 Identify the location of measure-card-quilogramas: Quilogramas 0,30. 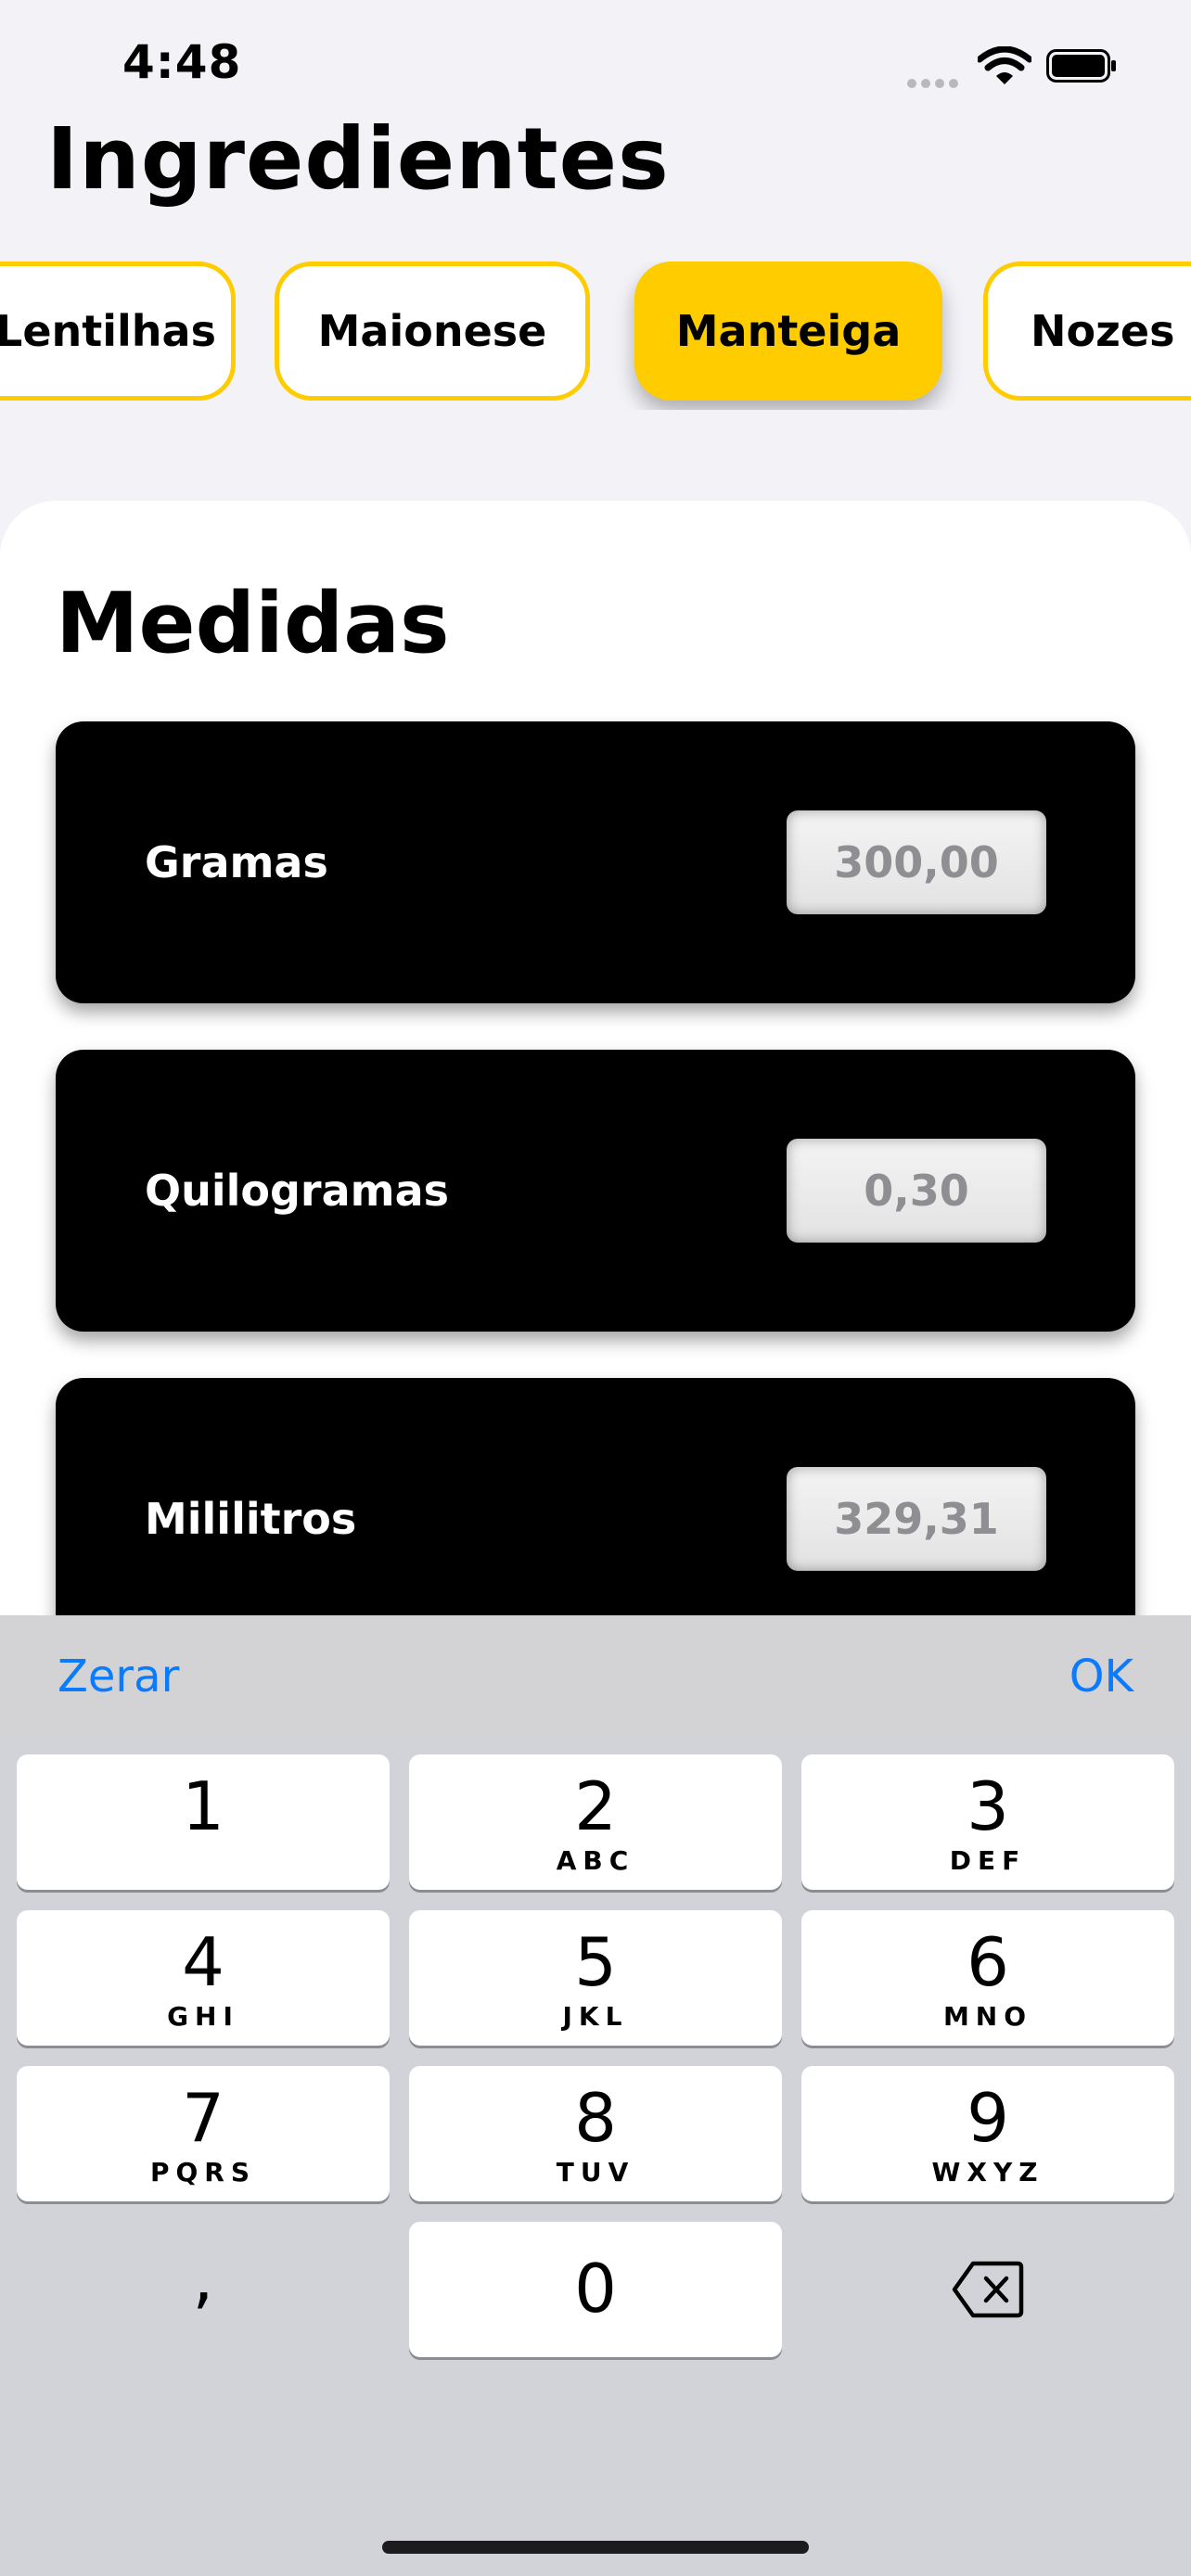
(595, 1191).